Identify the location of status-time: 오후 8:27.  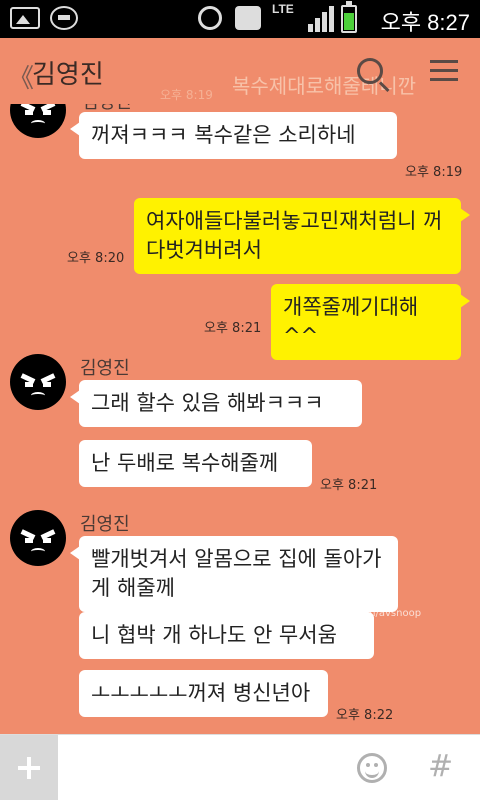
(425, 22).